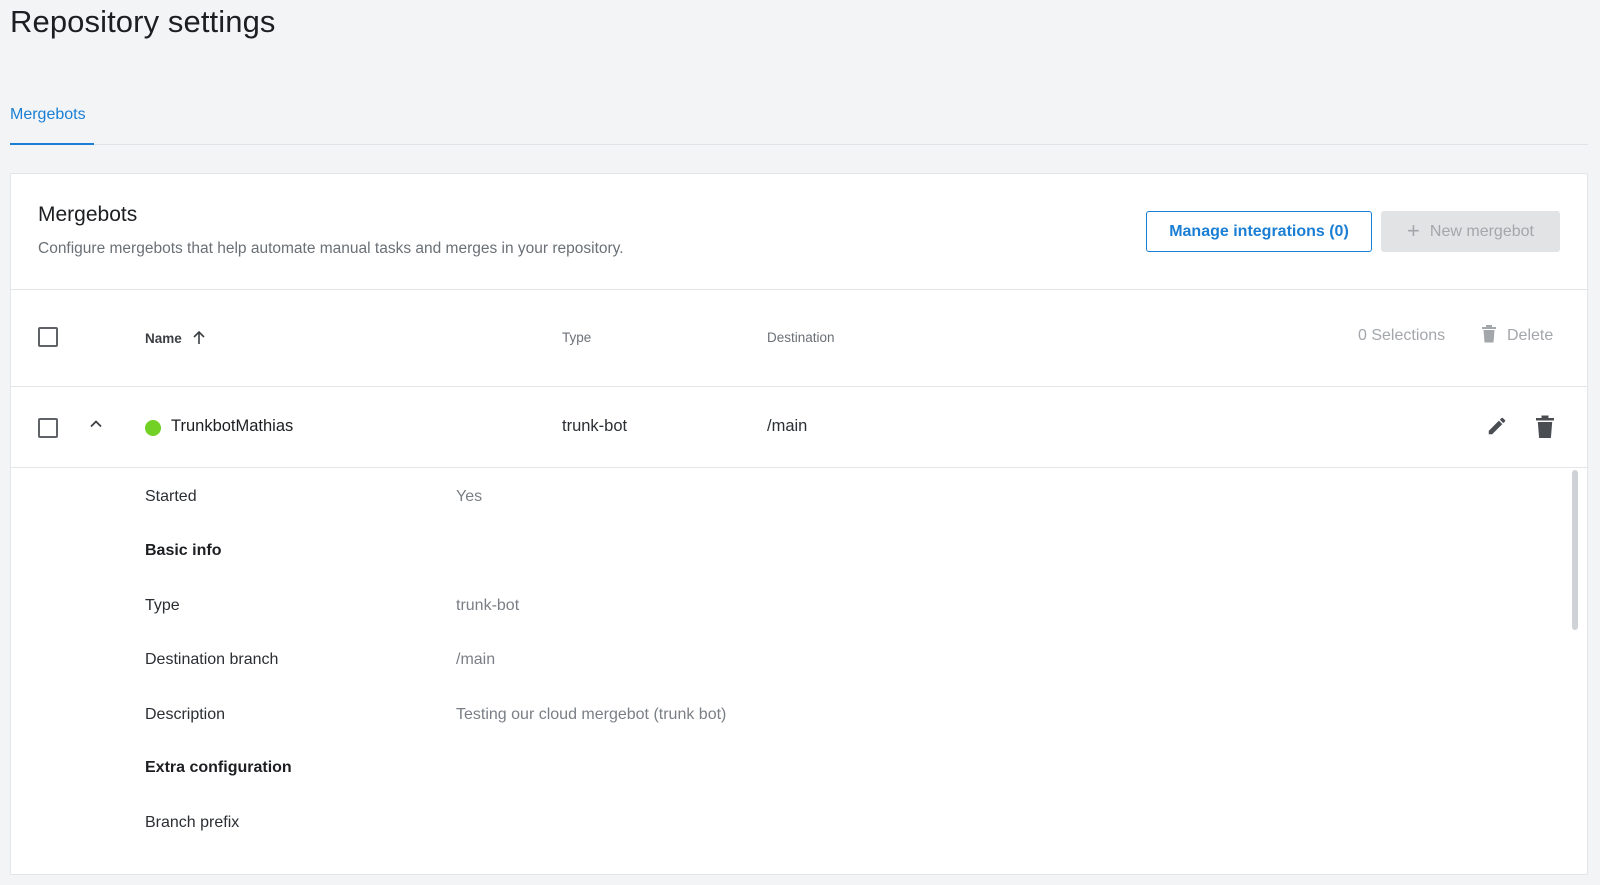  What do you see at coordinates (163, 338) in the screenshot?
I see `column-name-label: Name` at bounding box center [163, 338].